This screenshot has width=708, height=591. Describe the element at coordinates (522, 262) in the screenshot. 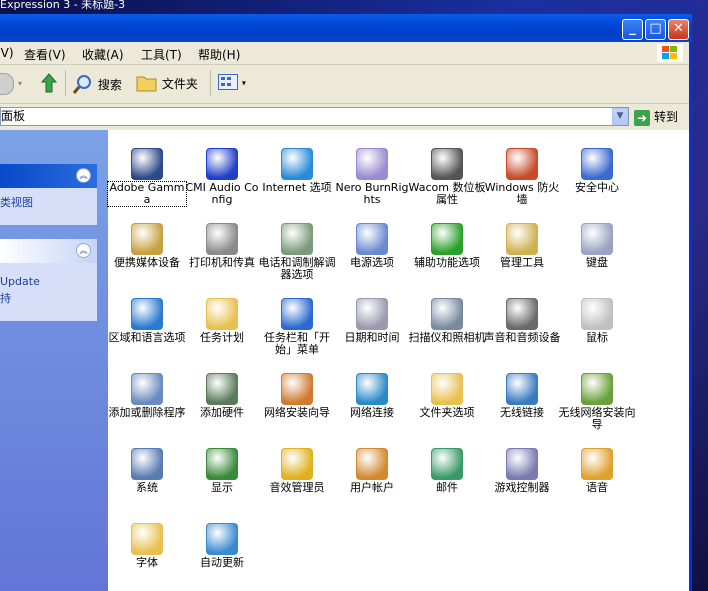

I see `control-panel-item-label: 管理工具` at that location.